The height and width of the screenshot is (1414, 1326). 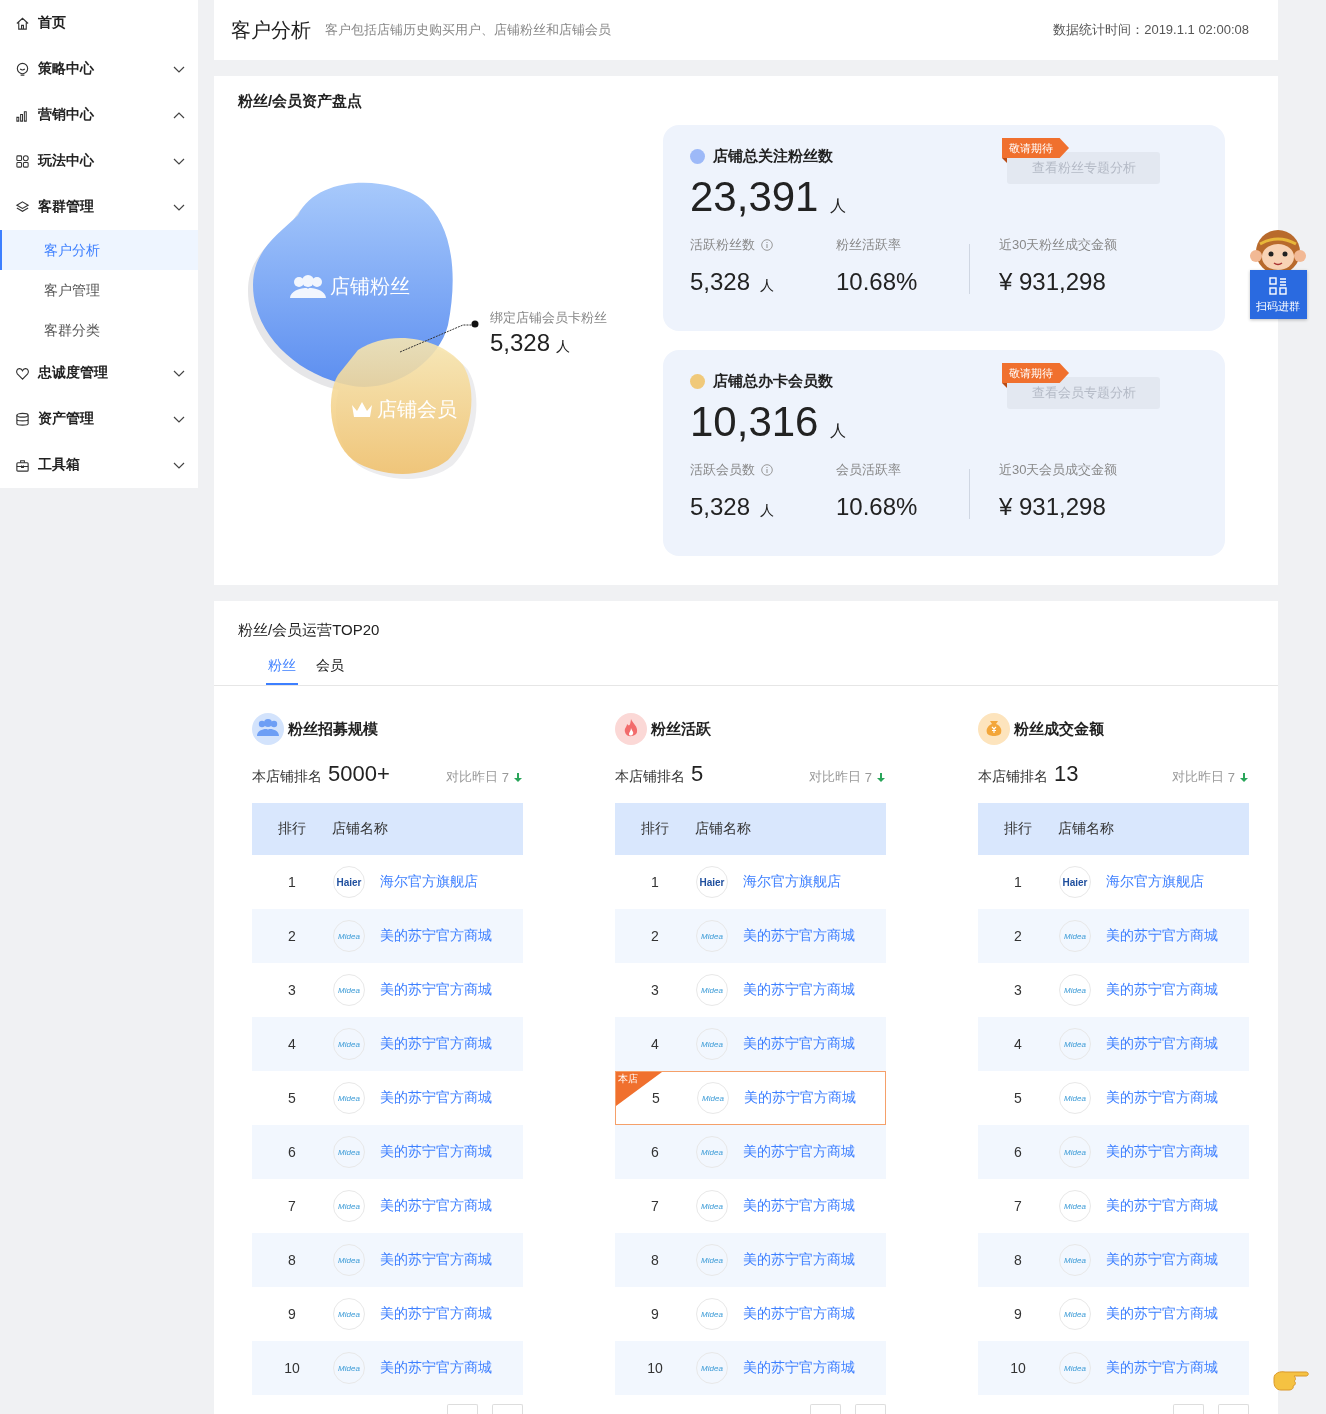 I want to click on bulb-icon, so click(x=22, y=69).